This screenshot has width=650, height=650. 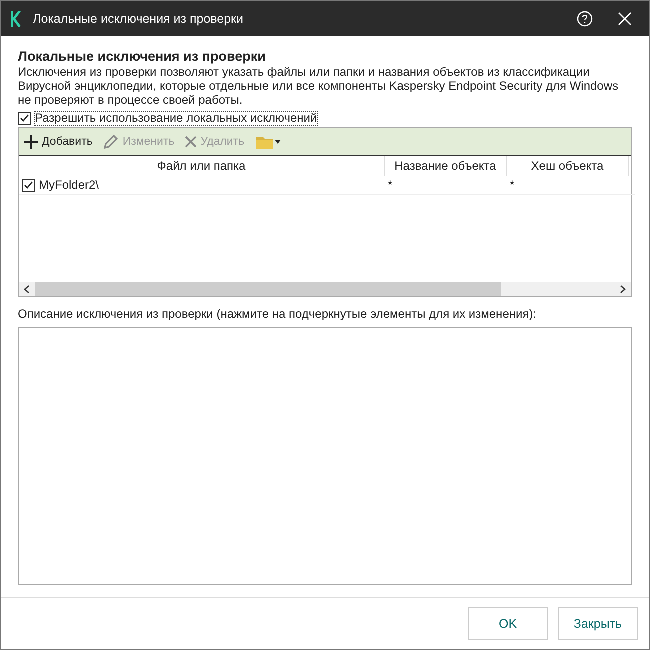 What do you see at coordinates (110, 142) in the screenshot?
I see `pencil-icon` at bounding box center [110, 142].